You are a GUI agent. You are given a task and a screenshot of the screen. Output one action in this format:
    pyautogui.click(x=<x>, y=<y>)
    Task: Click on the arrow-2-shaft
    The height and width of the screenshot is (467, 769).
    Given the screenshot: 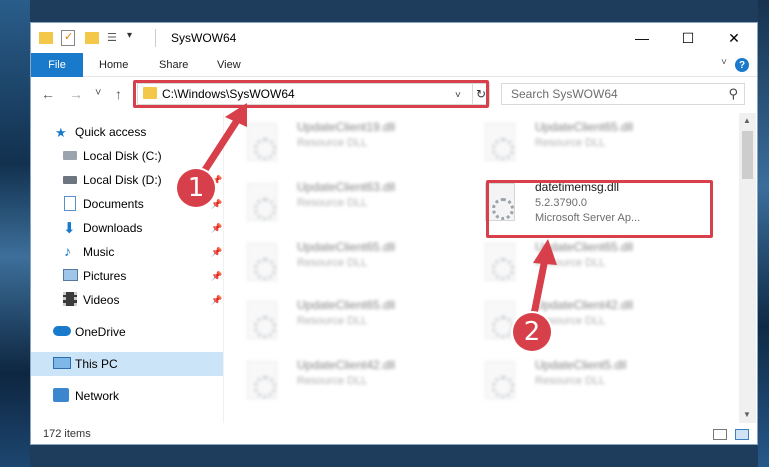 What is the action you would take?
    pyautogui.click(x=539, y=289)
    